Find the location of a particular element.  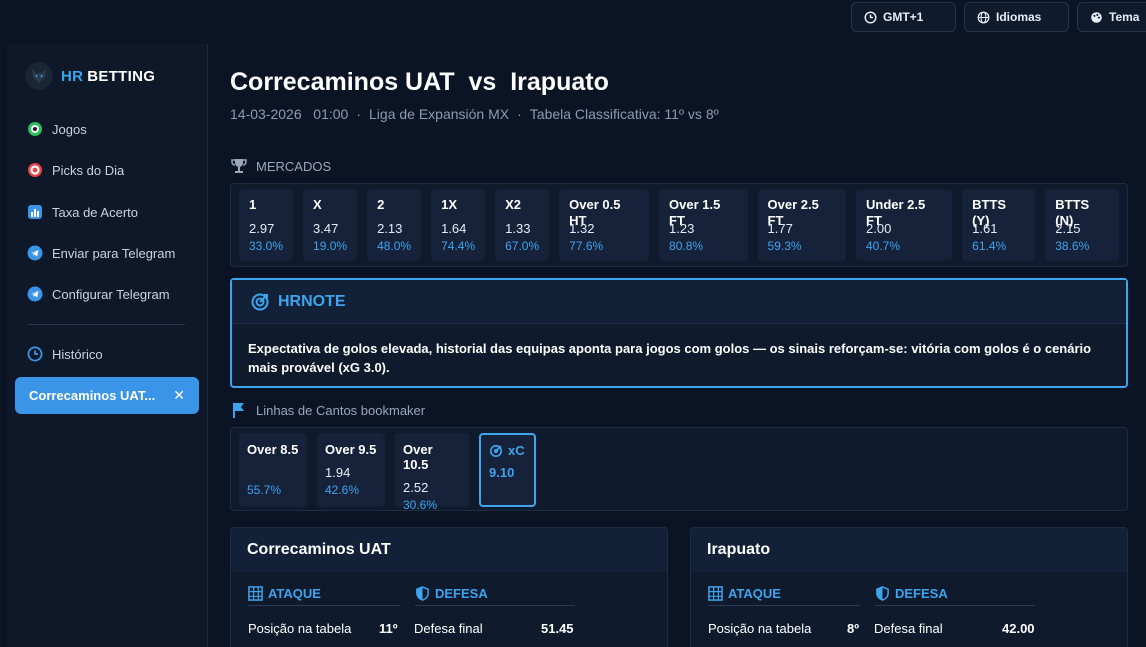

page-title: Correcaminos UAT vs Irapuato is located at coordinates (419, 82).